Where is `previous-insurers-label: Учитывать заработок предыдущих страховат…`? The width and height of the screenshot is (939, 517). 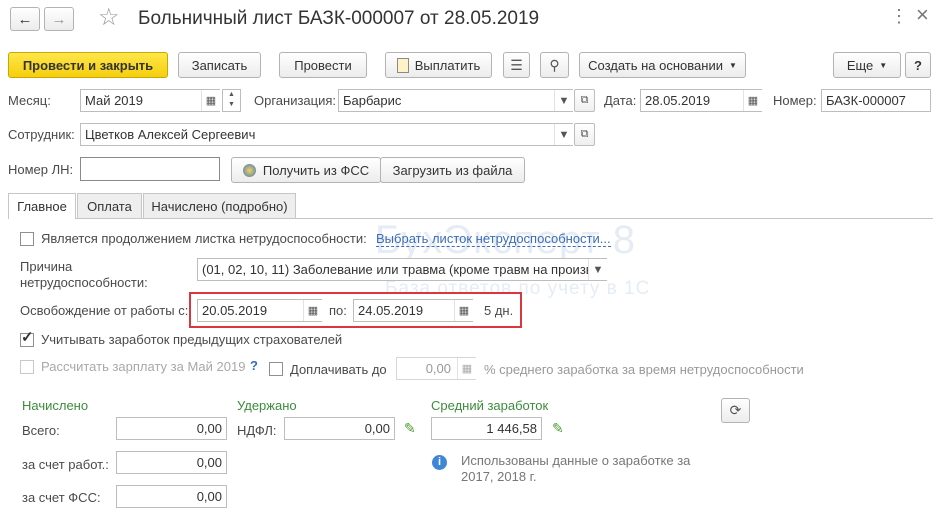 previous-insurers-label: Учитывать заработок предыдущих страховат… is located at coordinates (192, 339).